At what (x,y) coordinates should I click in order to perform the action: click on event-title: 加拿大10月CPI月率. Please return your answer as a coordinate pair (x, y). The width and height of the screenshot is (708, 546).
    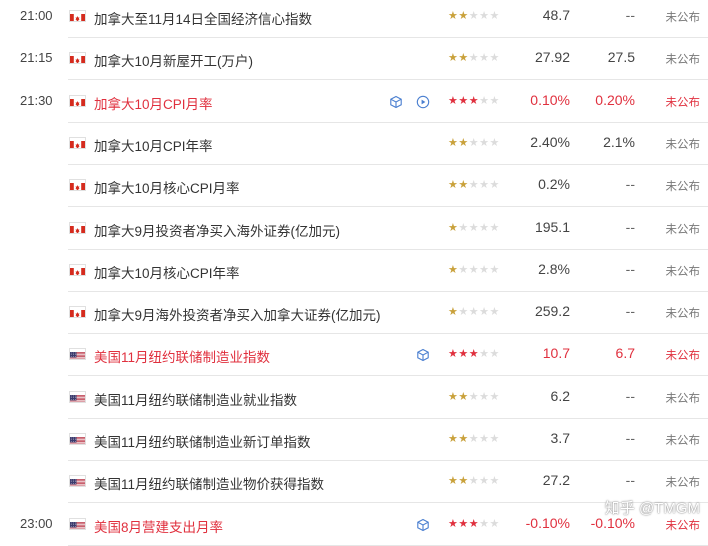
    Looking at the image, I should click on (153, 103).